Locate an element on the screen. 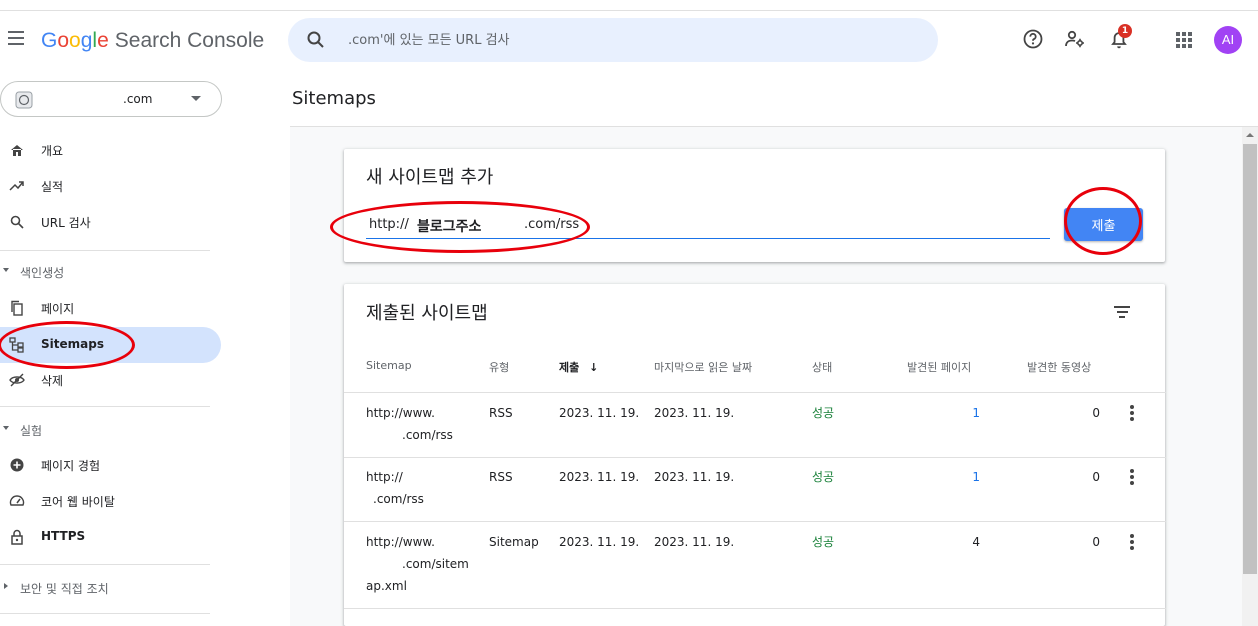 This screenshot has height=626, width=1258. expand-arrow-icon is located at coordinates (6, 586).